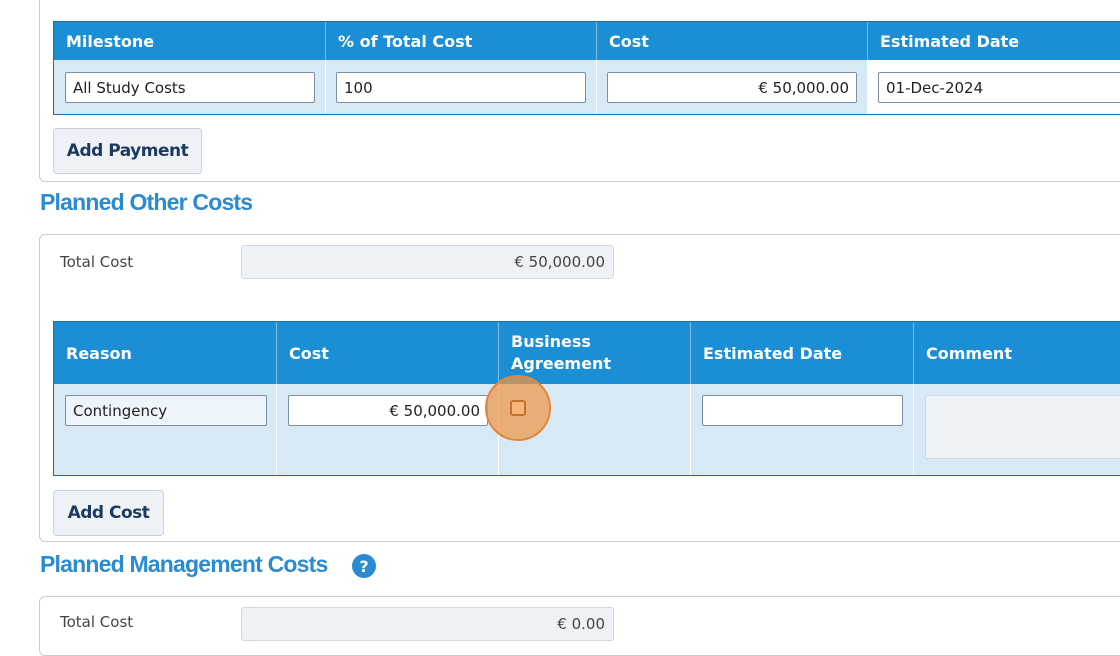 Image resolution: width=1120 pixels, height=656 pixels. I want to click on col-milestone: Milestone, so click(190, 41).